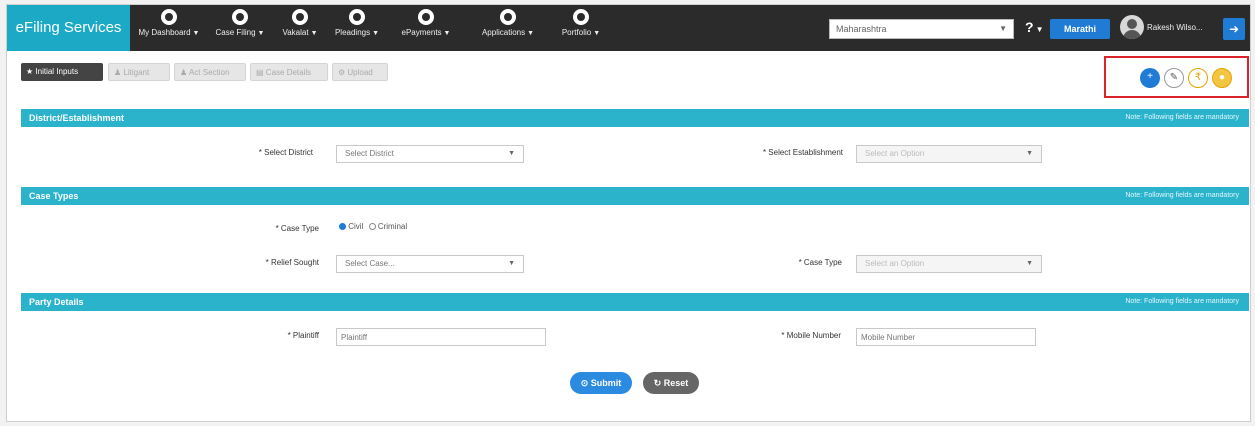 This screenshot has width=1255, height=426. What do you see at coordinates (811, 335) in the screenshot?
I see `mobile-number-label: * Mobile Number` at bounding box center [811, 335].